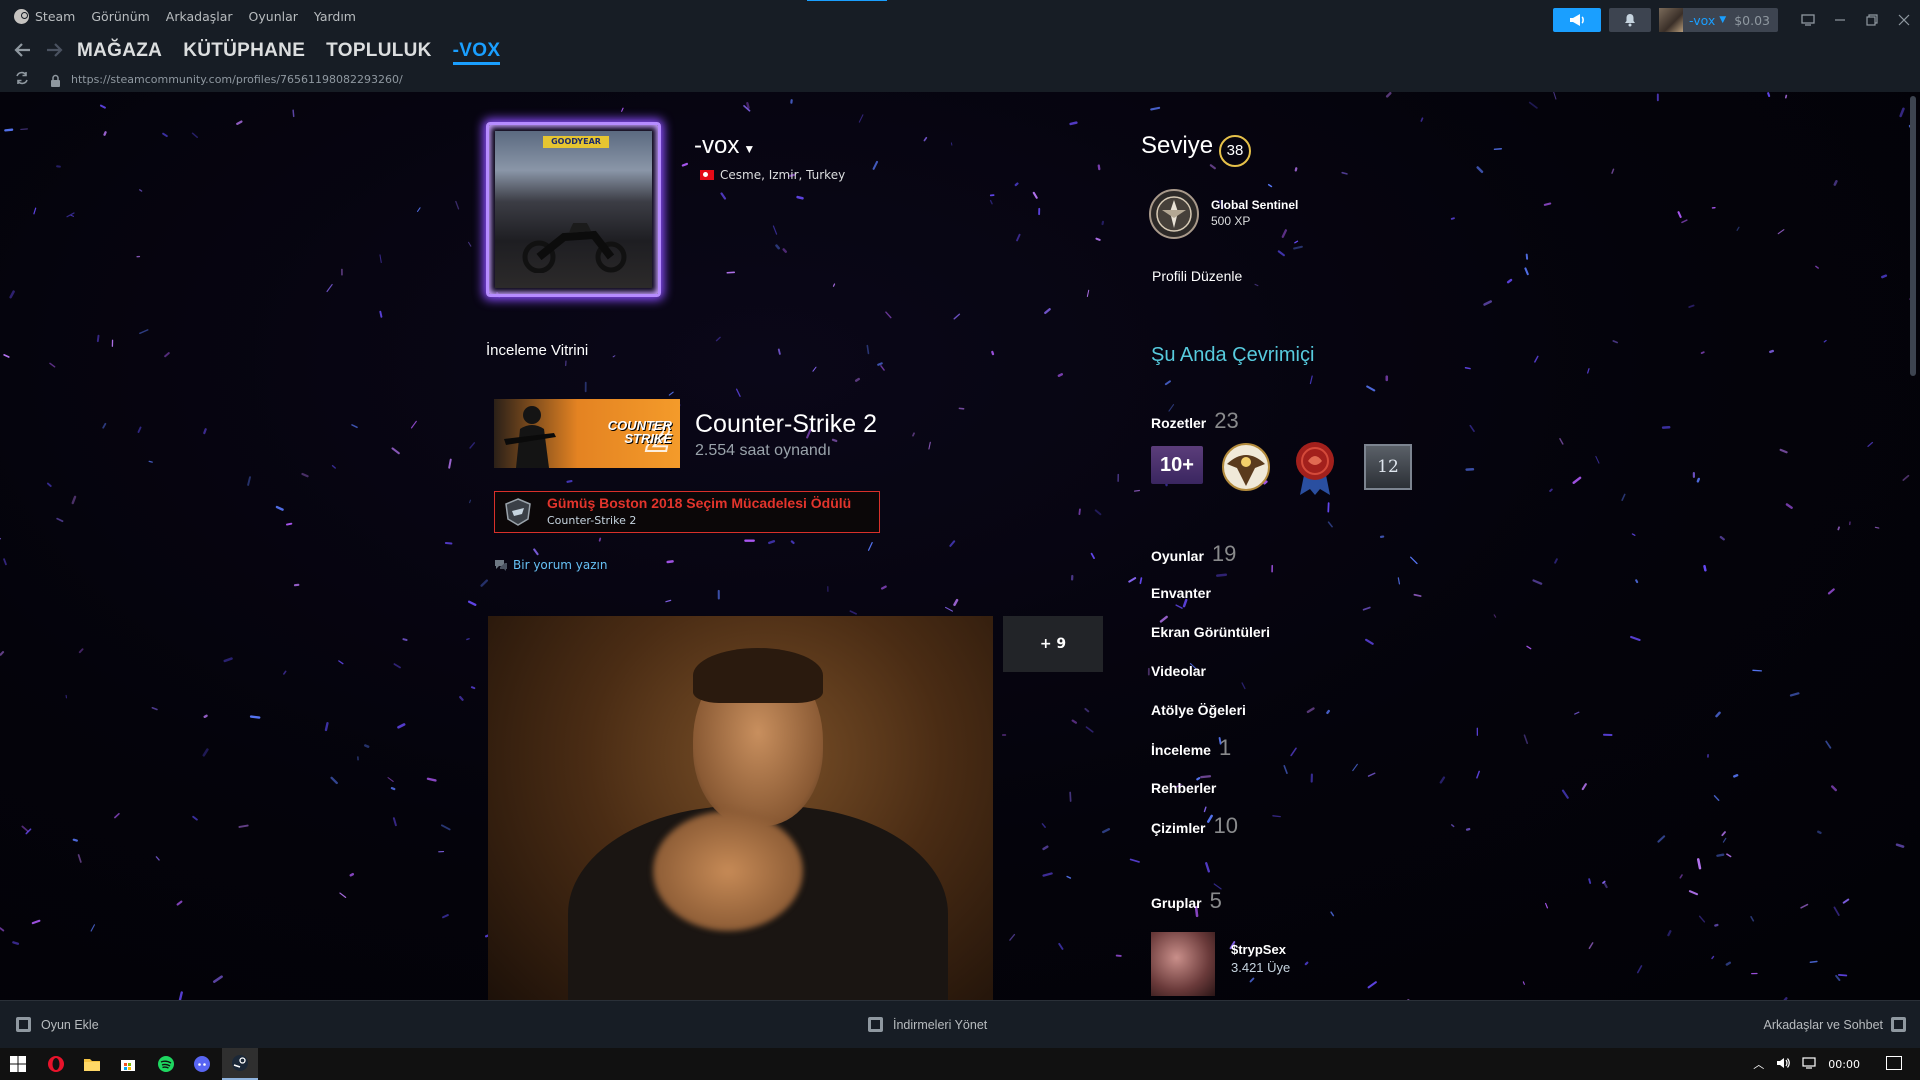 The height and width of the screenshot is (1080, 1920). What do you see at coordinates (1210, 632) in the screenshot?
I see `screenshots-link: Ekran Görüntüleri` at bounding box center [1210, 632].